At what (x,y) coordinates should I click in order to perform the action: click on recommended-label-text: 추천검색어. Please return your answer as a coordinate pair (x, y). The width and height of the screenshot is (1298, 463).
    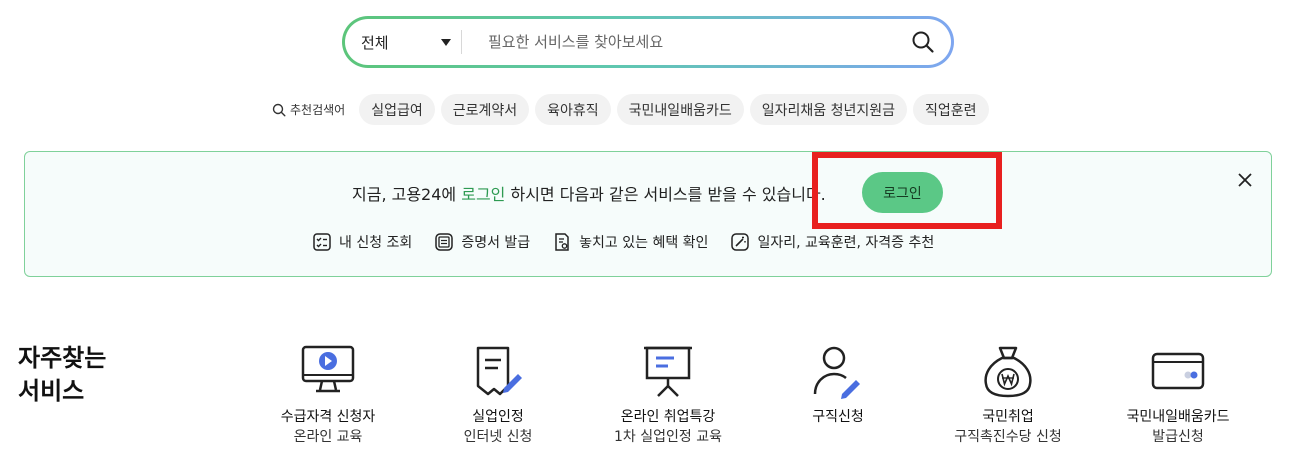
    Looking at the image, I should click on (318, 110).